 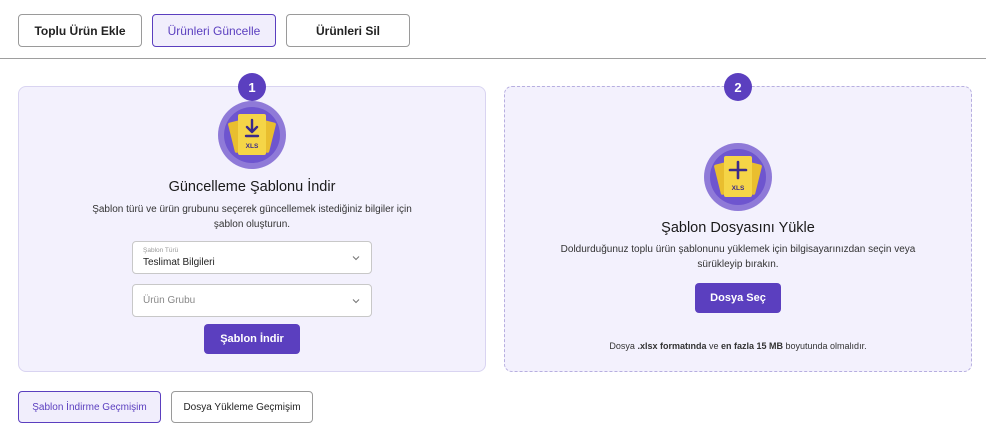 What do you see at coordinates (252, 187) in the screenshot?
I see `download-card-title: Güncelleme Şablonu İndir` at bounding box center [252, 187].